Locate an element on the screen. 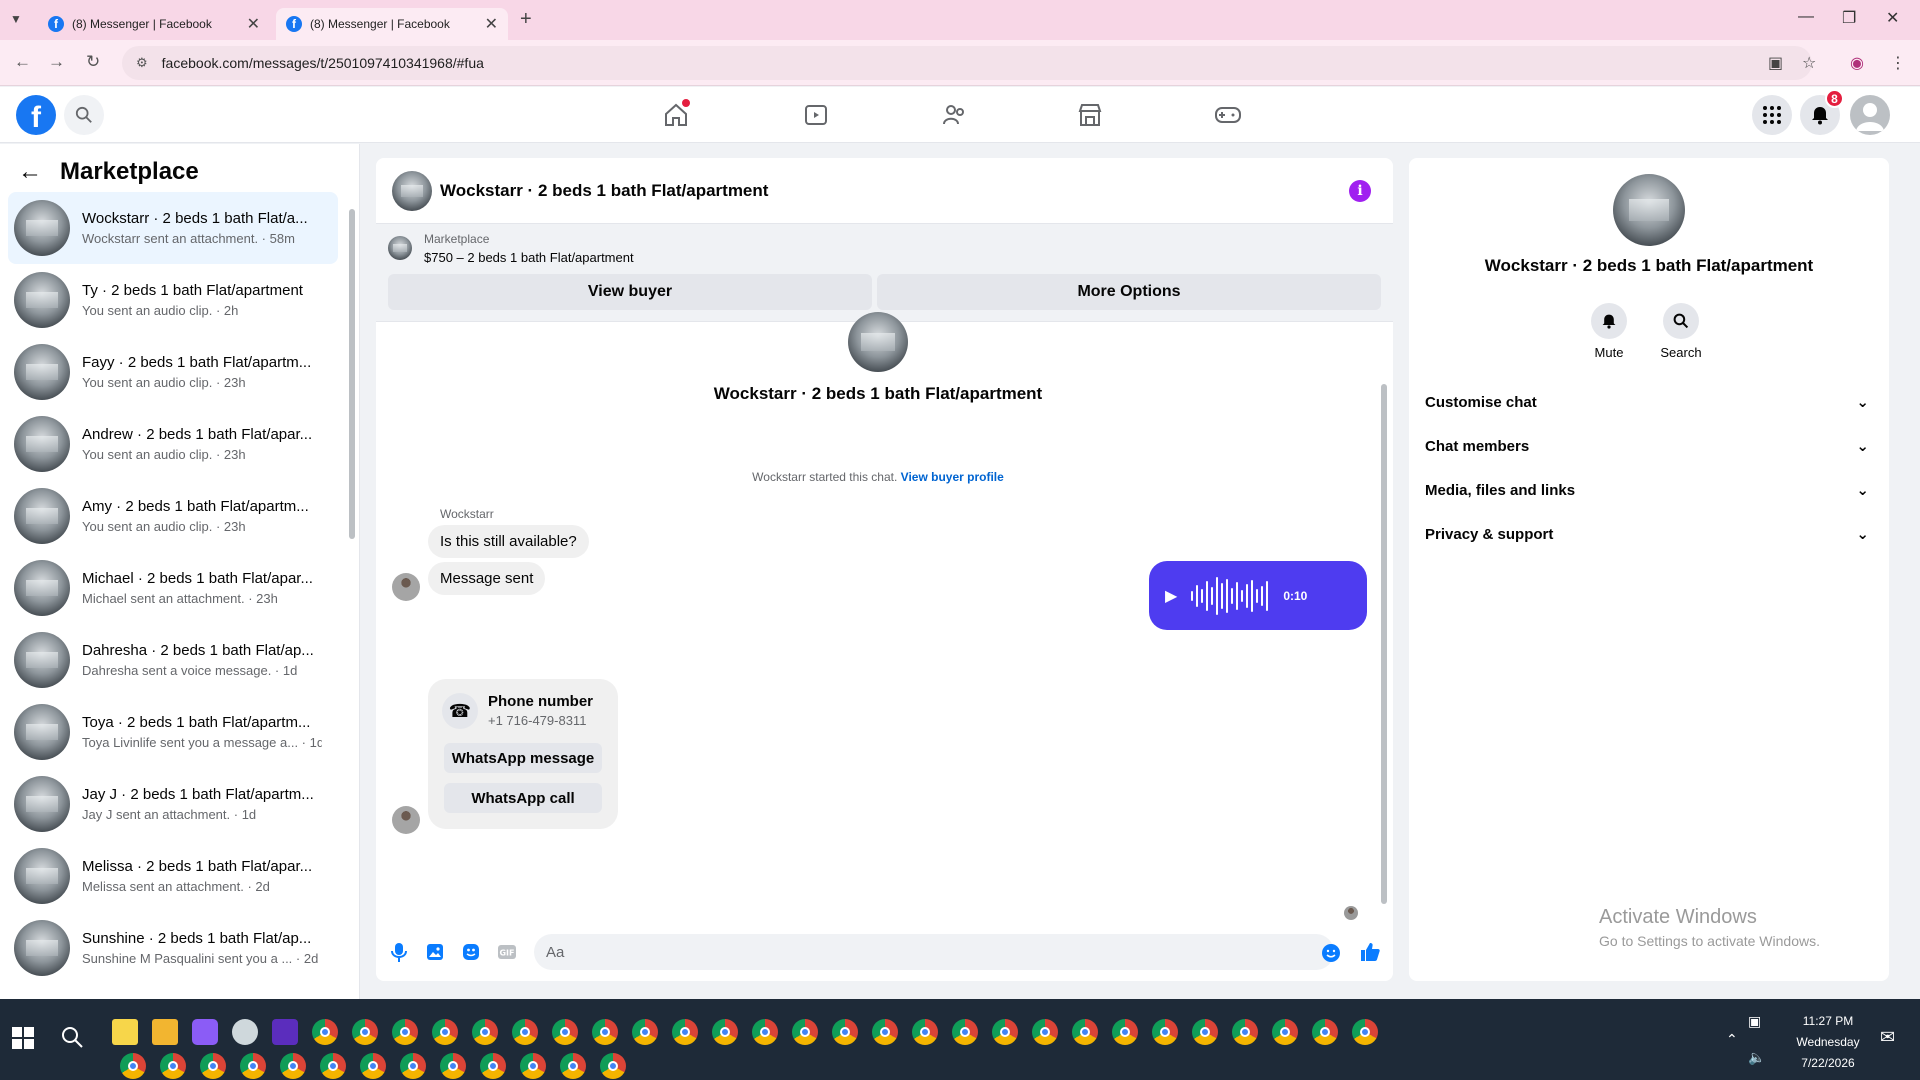  taskbar-clock: 11:27 PM Wednesday 7/22/2026 is located at coordinates (1828, 1042).